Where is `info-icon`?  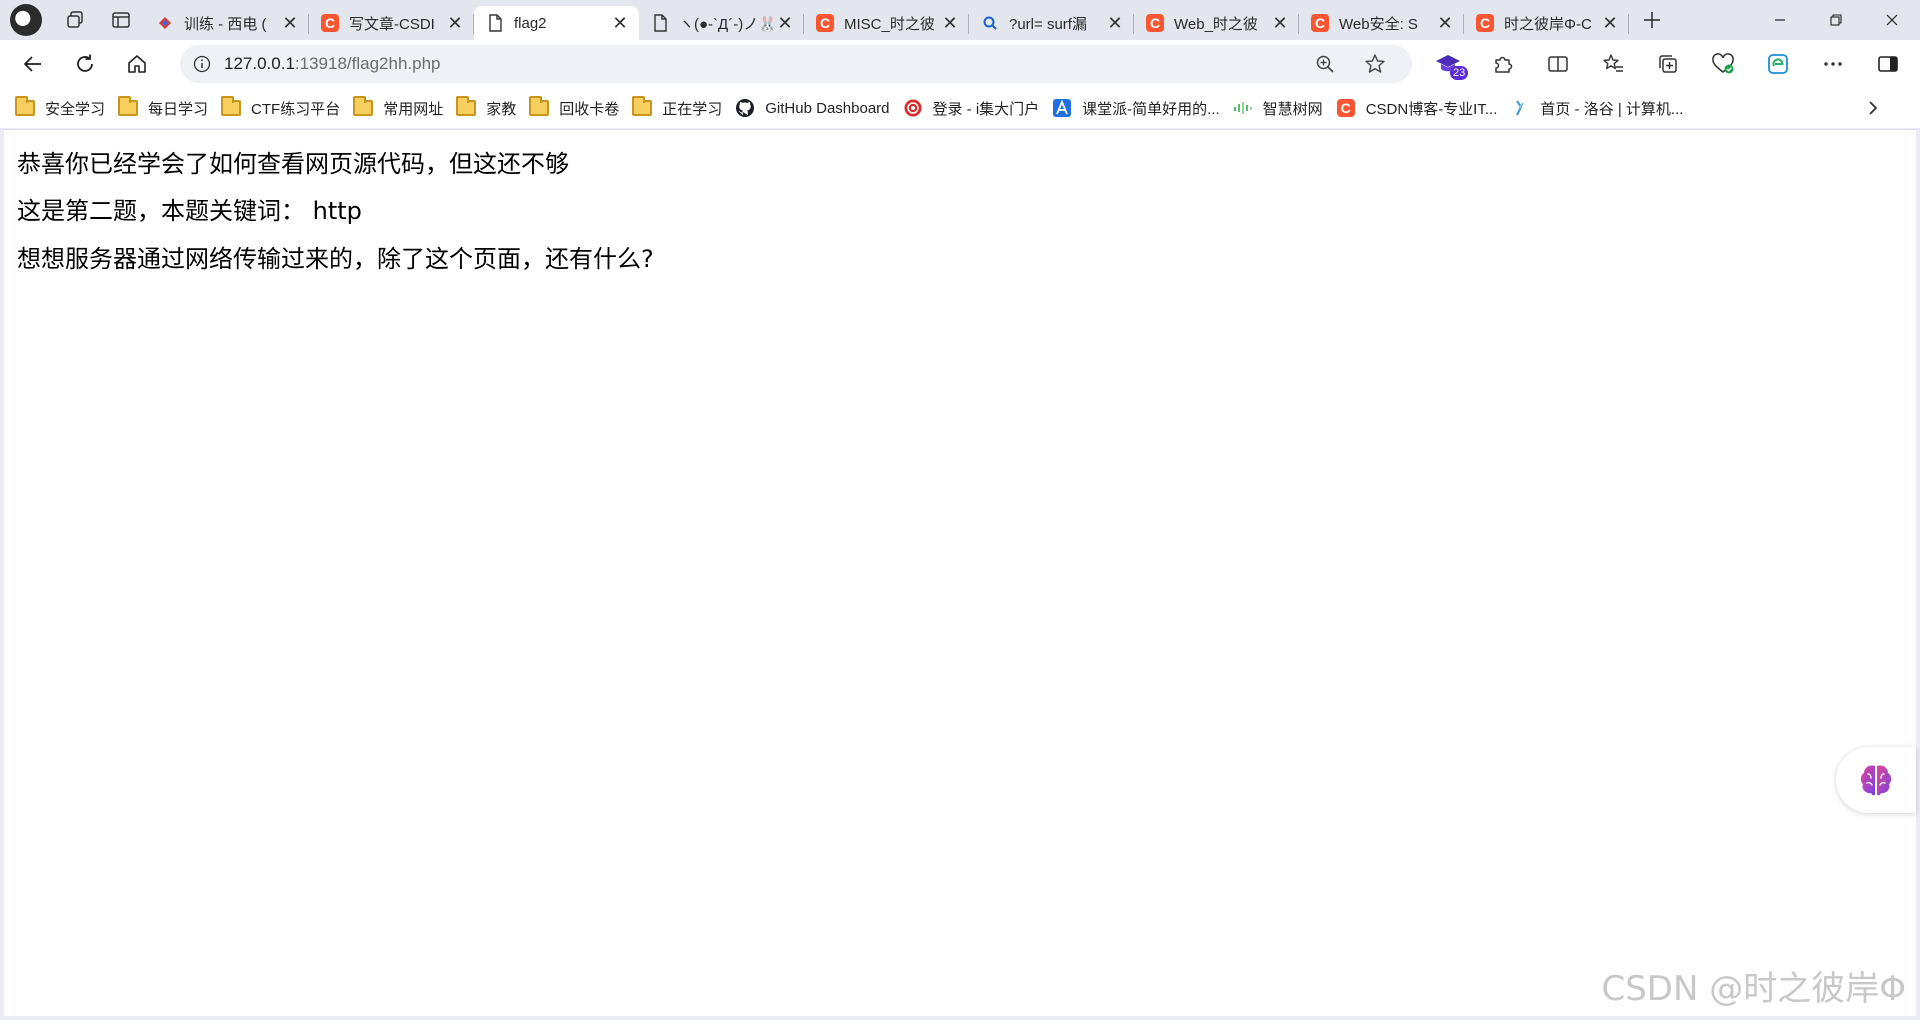
info-icon is located at coordinates (202, 64).